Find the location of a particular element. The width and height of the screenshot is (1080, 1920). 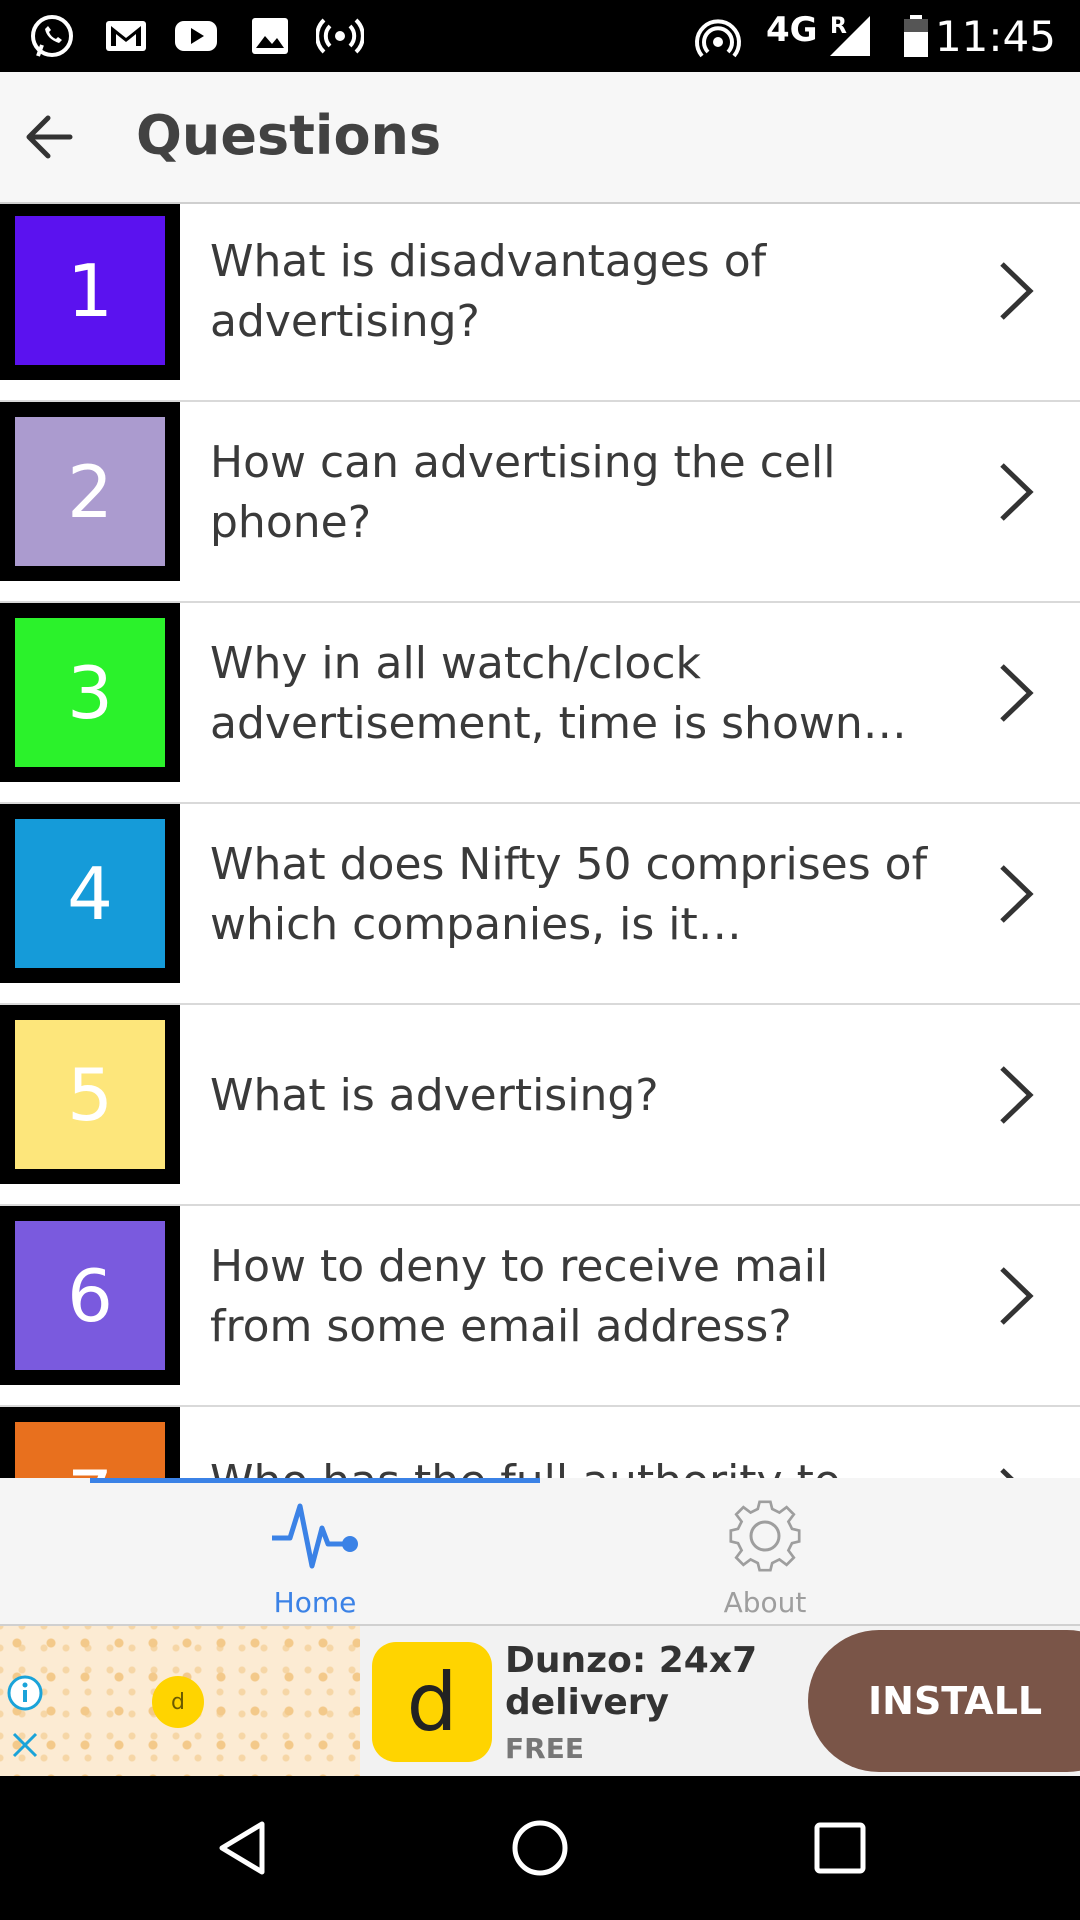

active-tab-indicator is located at coordinates (315, 1480).